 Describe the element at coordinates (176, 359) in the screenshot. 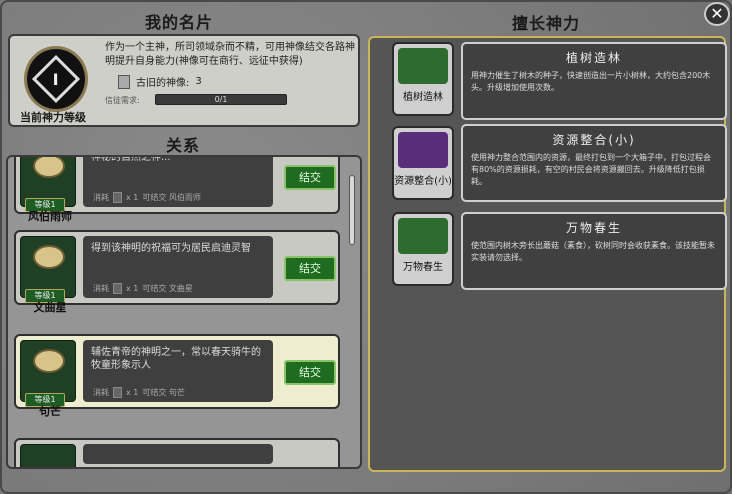

I see `deity-text: 辅佐青帝的神明之一，常以春天骑牛的牧童形象示人` at that location.